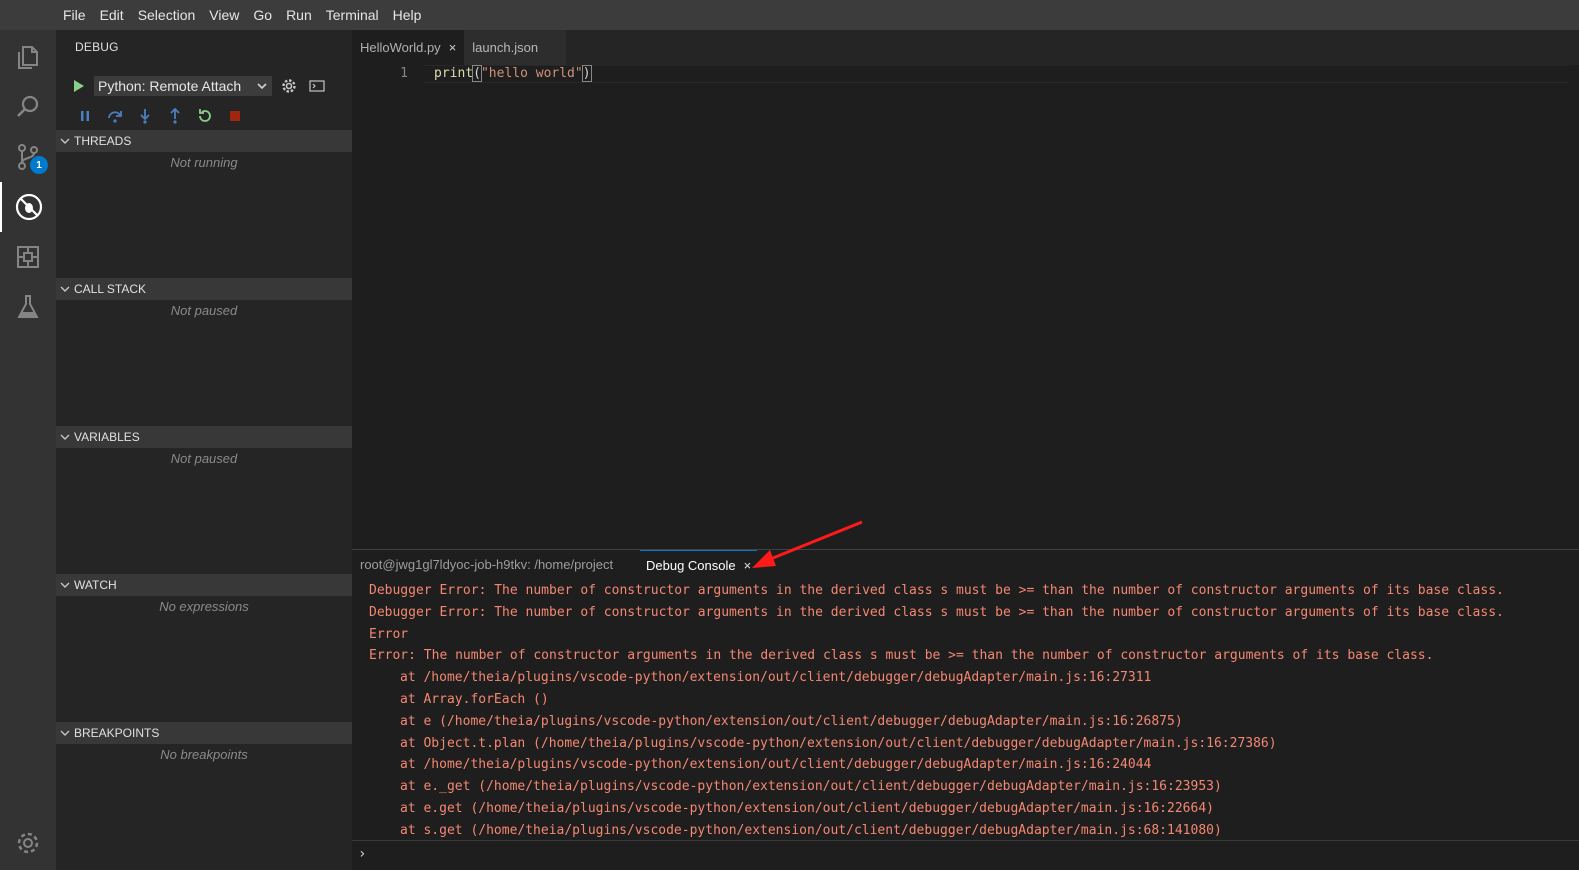 The height and width of the screenshot is (870, 1579). I want to click on console-line: at Array.forEach (), so click(474, 699).